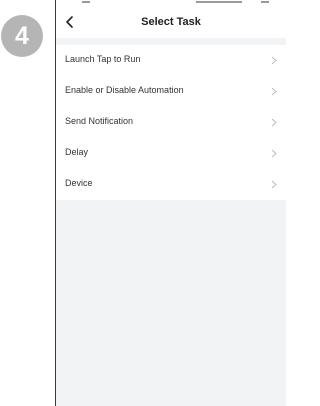  Describe the element at coordinates (171, 184) in the screenshot. I see `task-item-device: Device` at that location.